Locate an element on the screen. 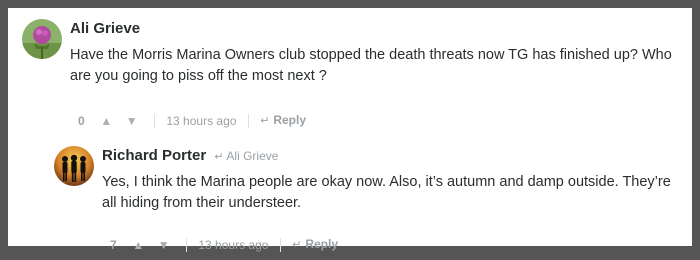 Image resolution: width=700 pixels, height=260 pixels. silhouettes-avatar-icon is located at coordinates (74, 166).